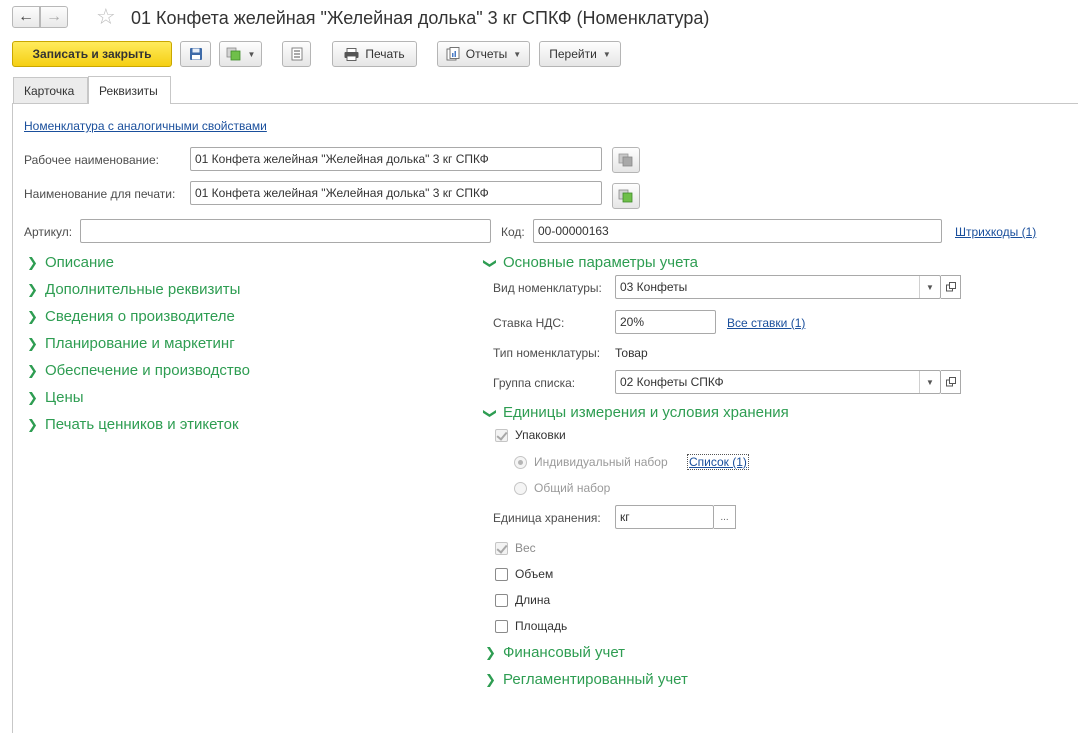 The width and height of the screenshot is (1078, 733). Describe the element at coordinates (50, 90) in the screenshot. I see `tab-card: Карточка` at that location.